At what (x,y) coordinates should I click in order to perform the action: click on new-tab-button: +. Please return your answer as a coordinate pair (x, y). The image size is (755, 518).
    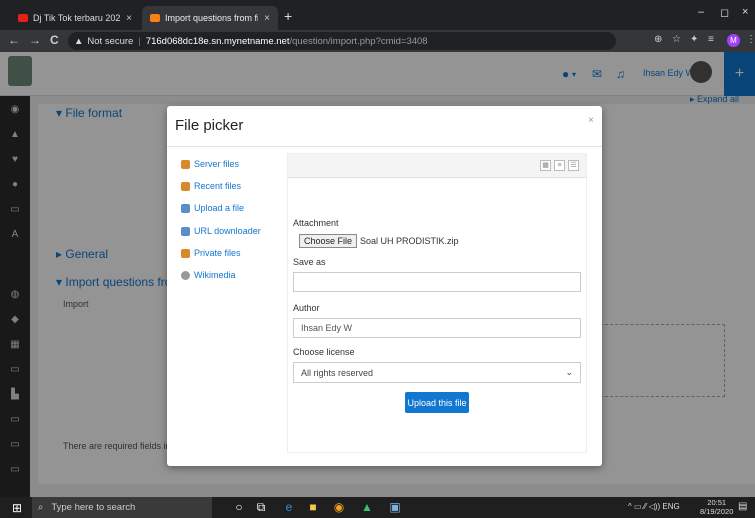
    Looking at the image, I should click on (288, 16).